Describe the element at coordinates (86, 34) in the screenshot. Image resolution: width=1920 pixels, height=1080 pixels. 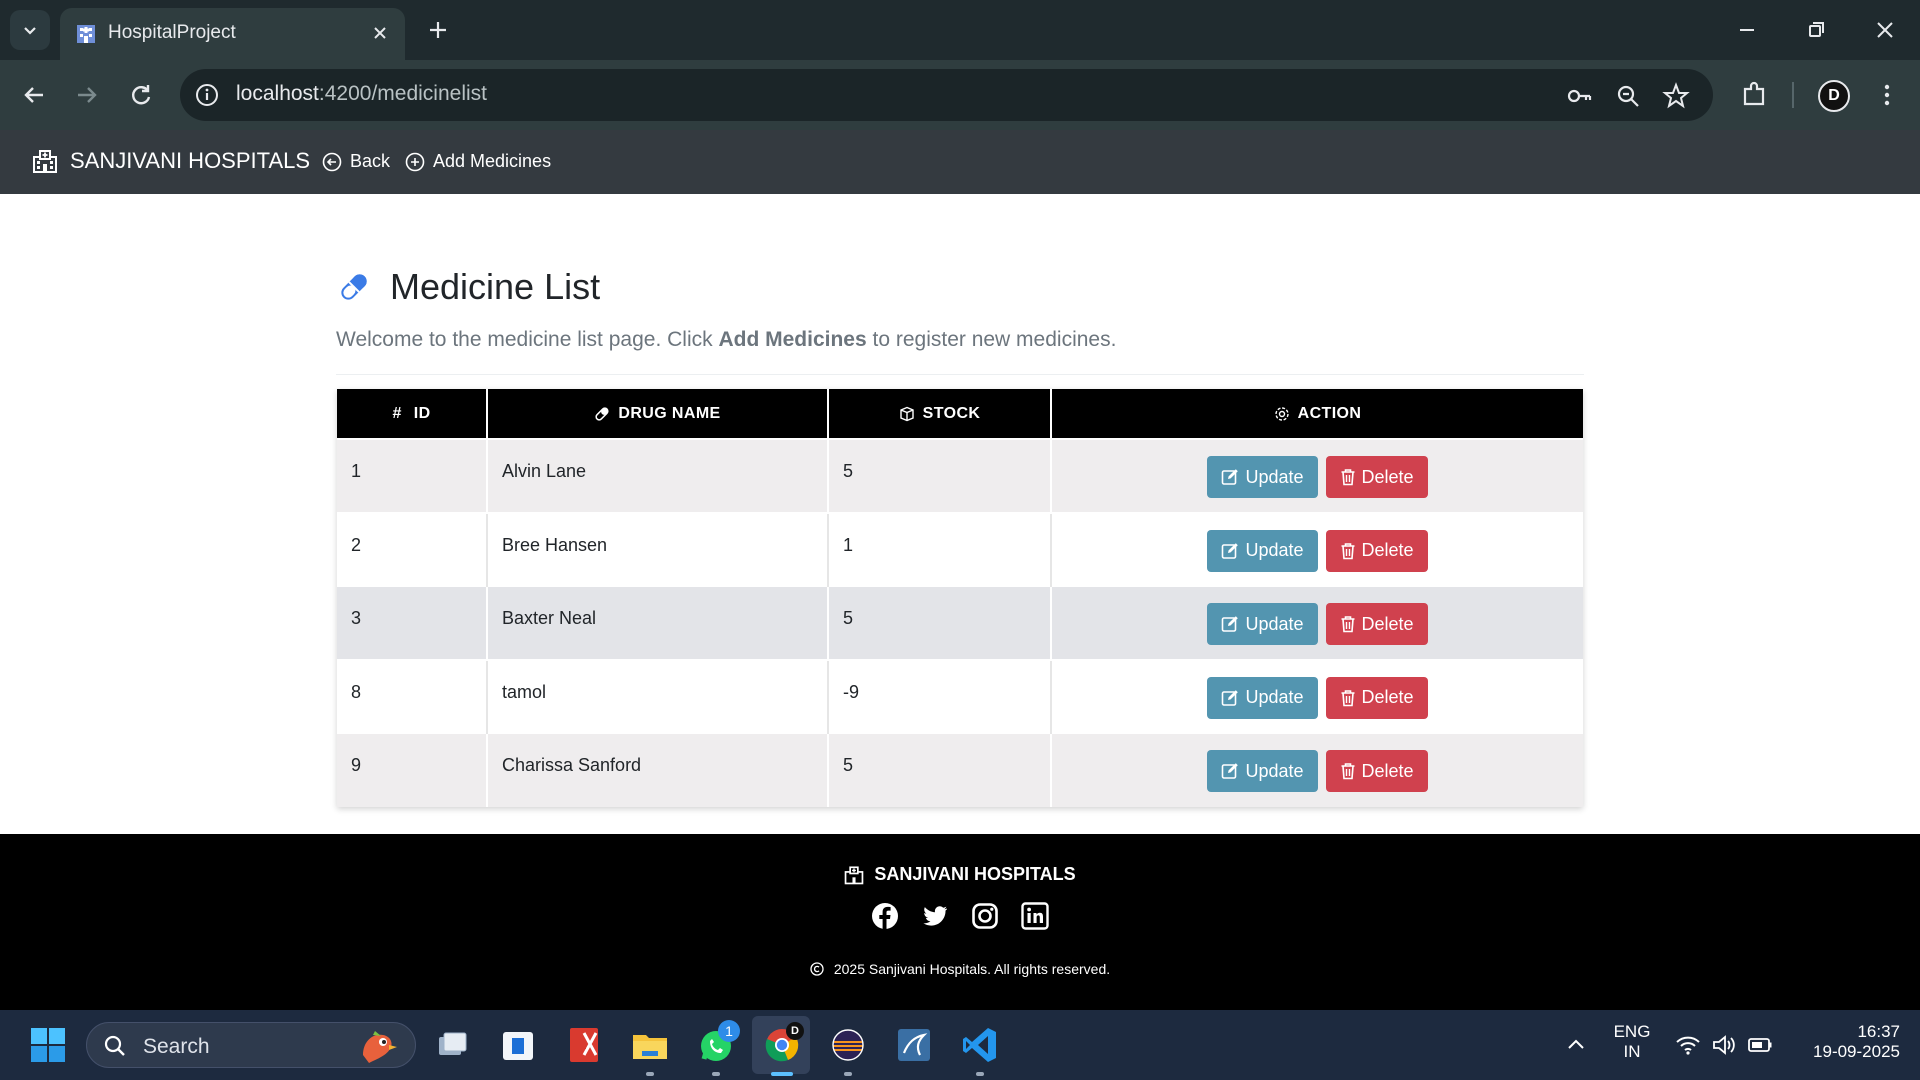
I see `hospital-favicon-icon` at that location.